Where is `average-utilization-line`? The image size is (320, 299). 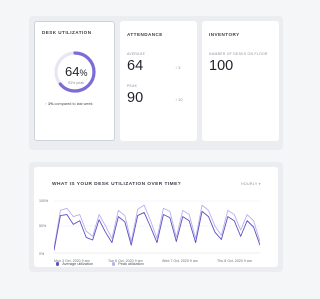 average-utilization-line is located at coordinates (157, 230).